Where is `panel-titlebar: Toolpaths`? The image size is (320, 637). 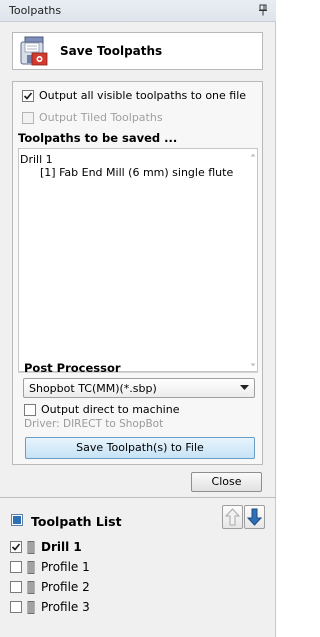 panel-titlebar: Toolpaths is located at coordinates (138, 11).